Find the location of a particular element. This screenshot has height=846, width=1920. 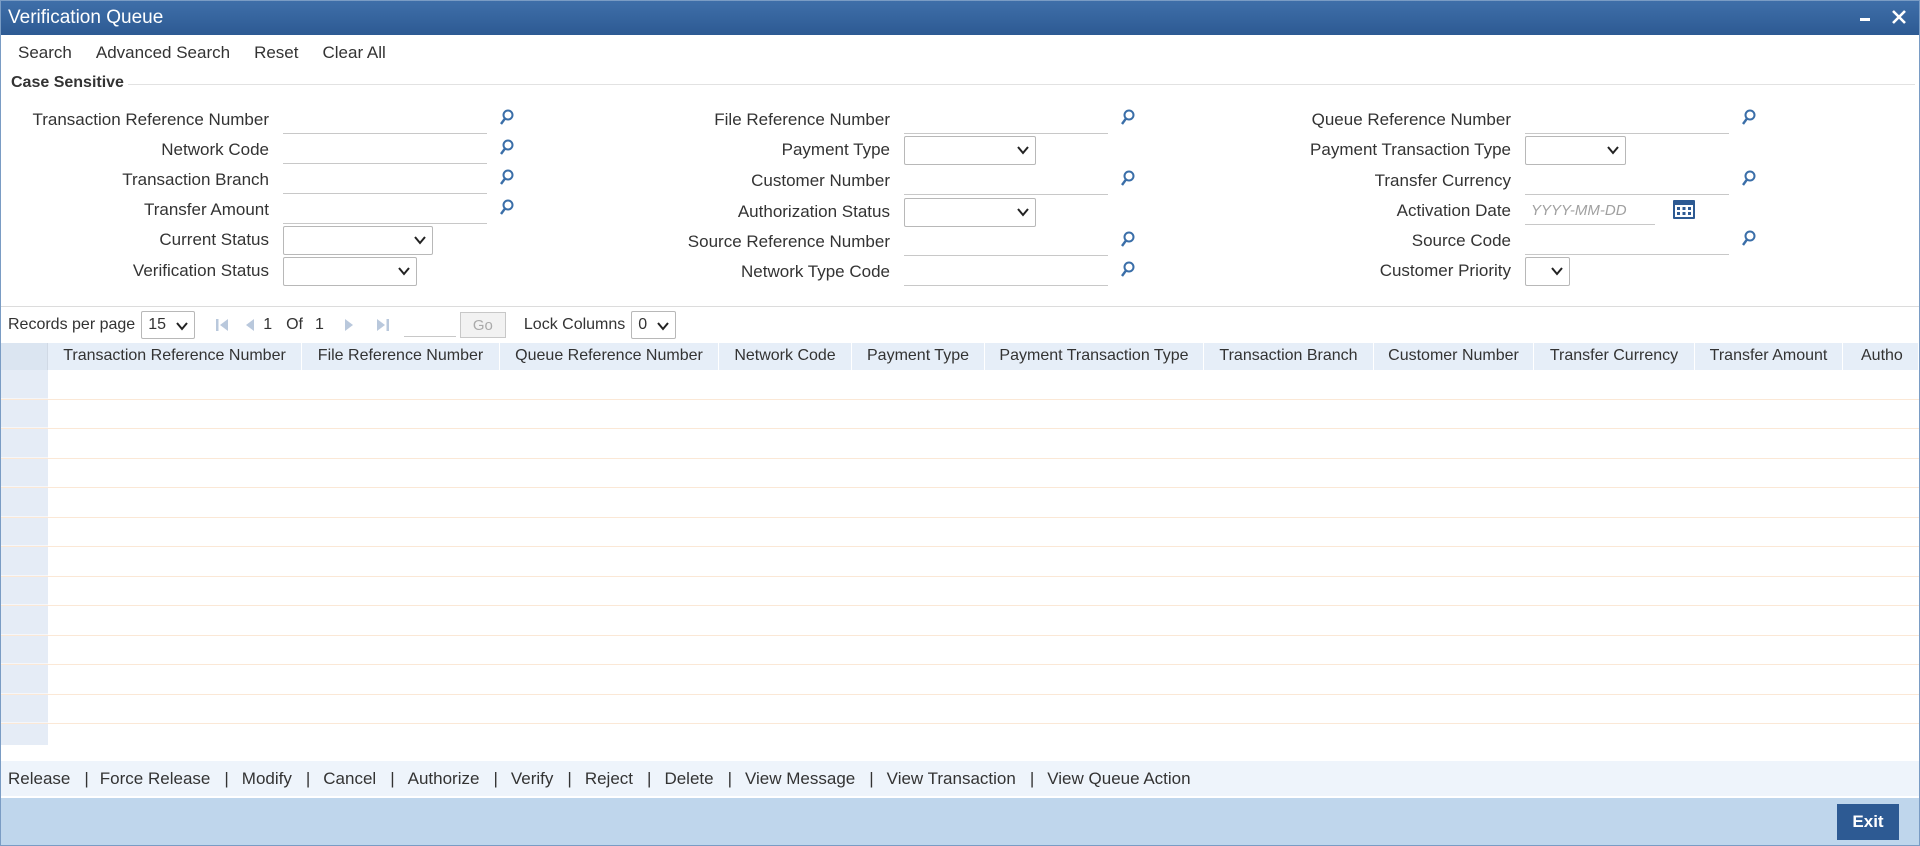

current-status-select is located at coordinates (358, 240).